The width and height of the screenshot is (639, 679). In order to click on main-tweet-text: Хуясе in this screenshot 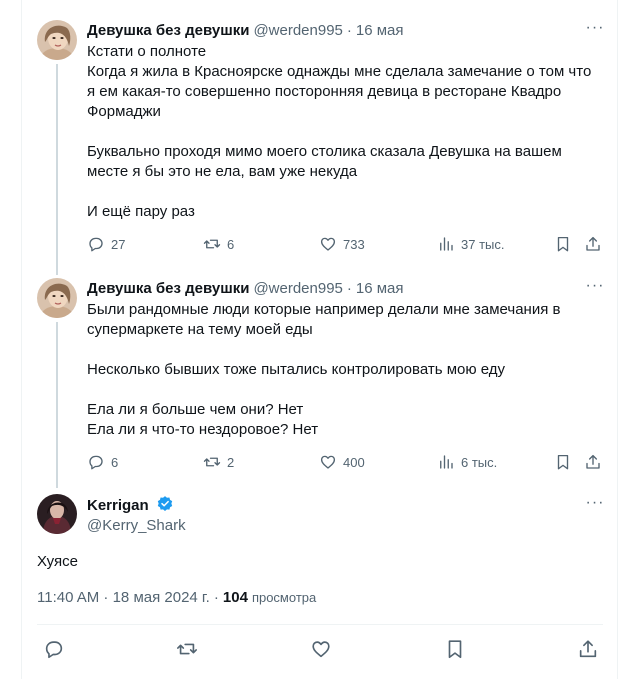, I will do `click(57, 561)`.